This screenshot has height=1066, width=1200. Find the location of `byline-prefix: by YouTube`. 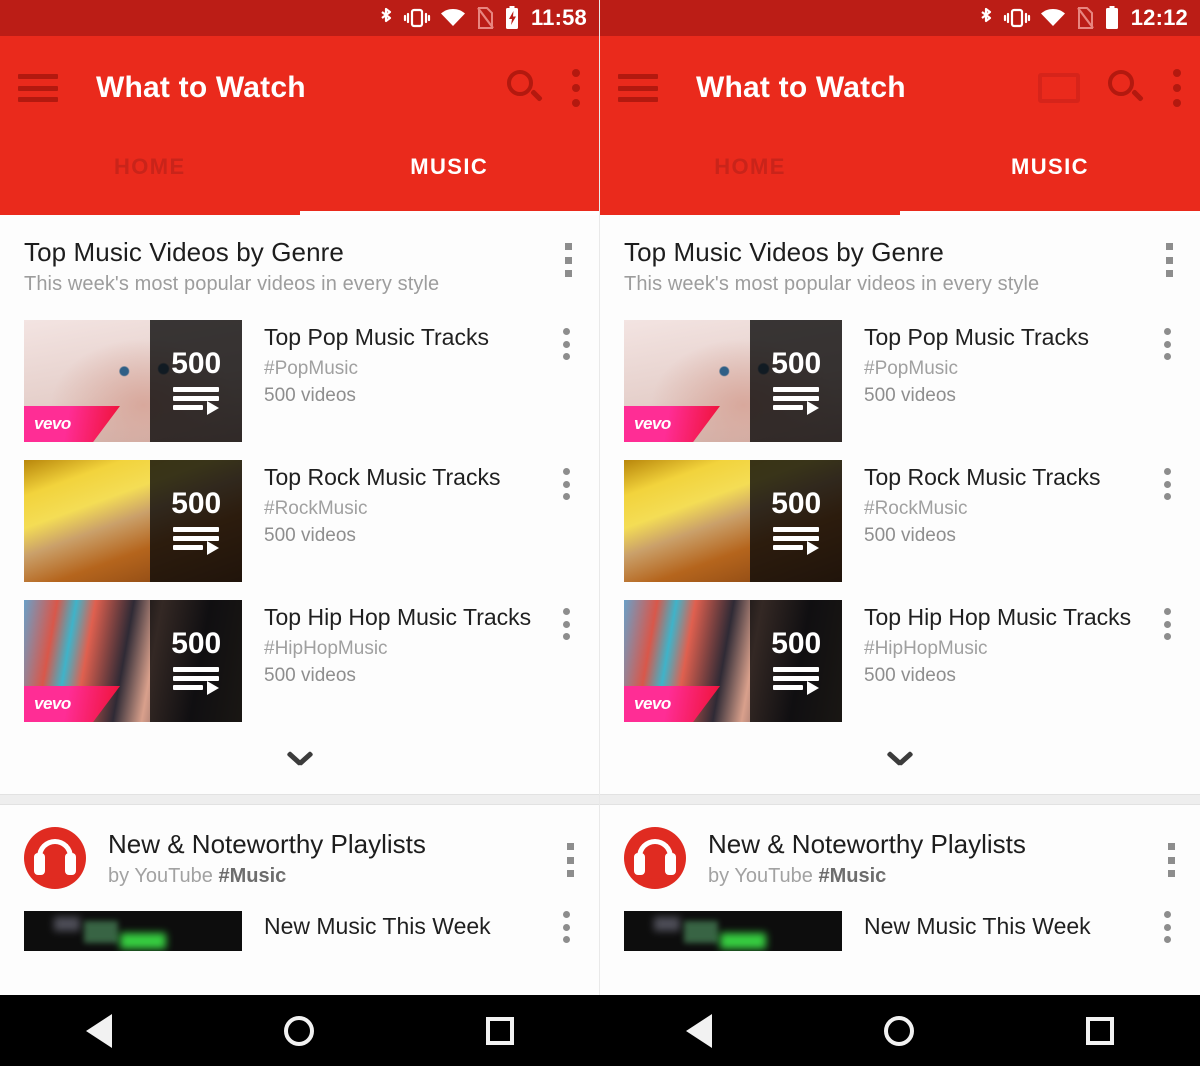

byline-prefix: by YouTube is located at coordinates (163, 875).